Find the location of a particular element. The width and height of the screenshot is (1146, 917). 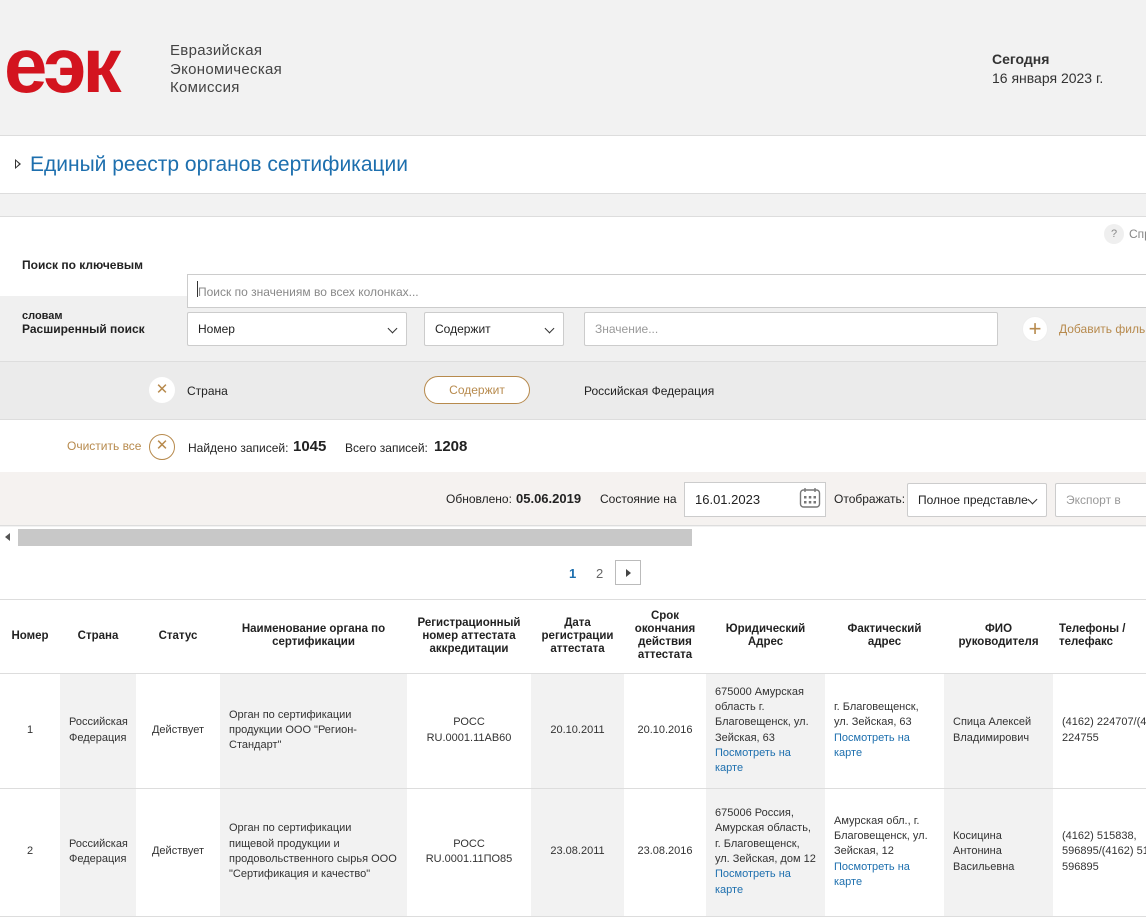

text-cursor is located at coordinates (197, 289).